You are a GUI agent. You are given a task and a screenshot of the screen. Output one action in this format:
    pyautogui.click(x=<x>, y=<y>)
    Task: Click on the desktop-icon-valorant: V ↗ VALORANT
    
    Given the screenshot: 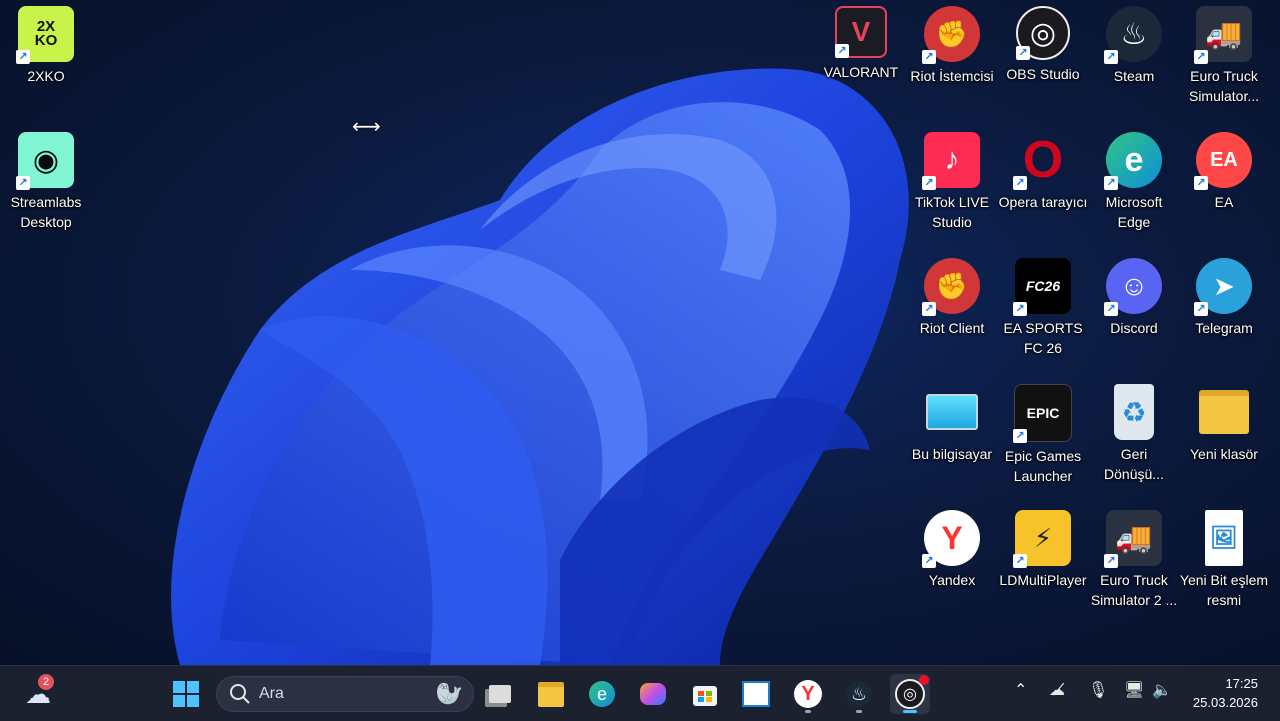 What is the action you would take?
    pyautogui.click(x=861, y=57)
    